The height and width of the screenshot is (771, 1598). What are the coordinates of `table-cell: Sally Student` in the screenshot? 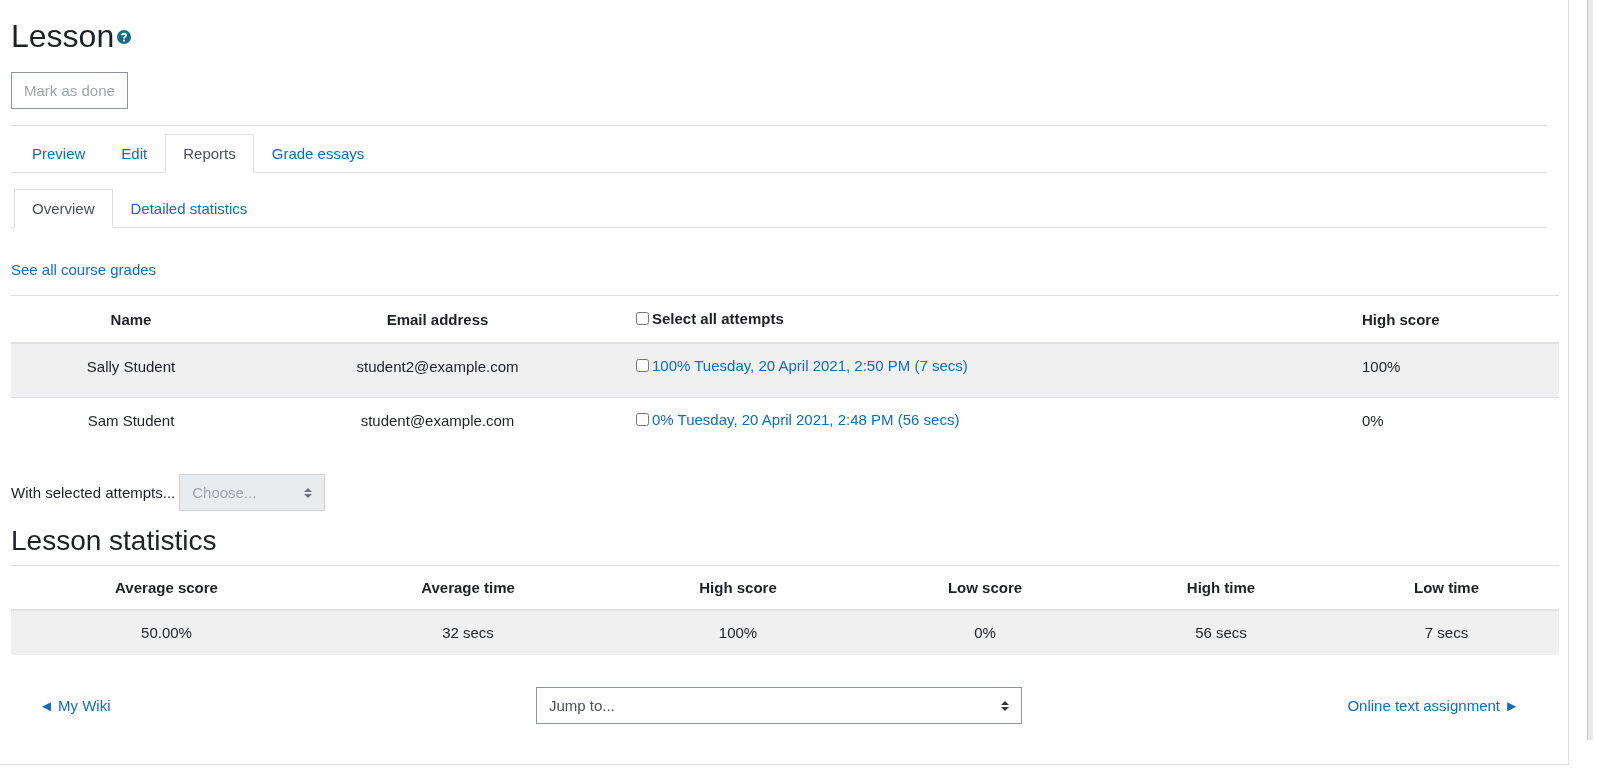 It's located at (131, 370).